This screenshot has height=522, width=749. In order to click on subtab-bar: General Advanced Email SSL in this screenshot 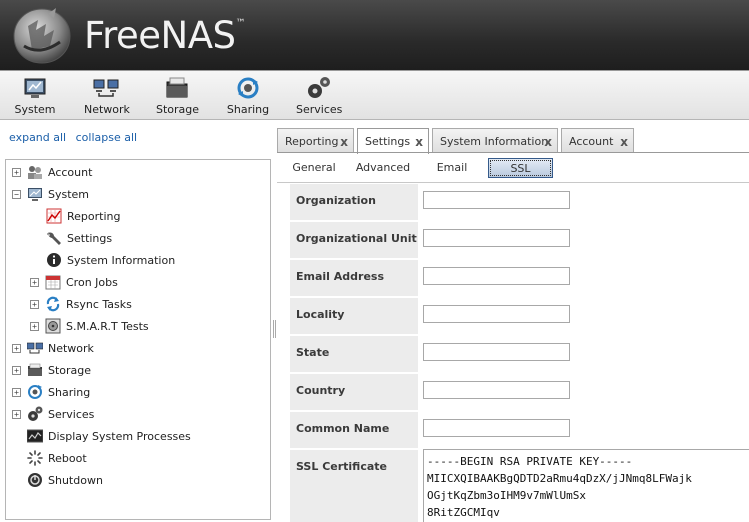, I will do `click(513, 168)`.